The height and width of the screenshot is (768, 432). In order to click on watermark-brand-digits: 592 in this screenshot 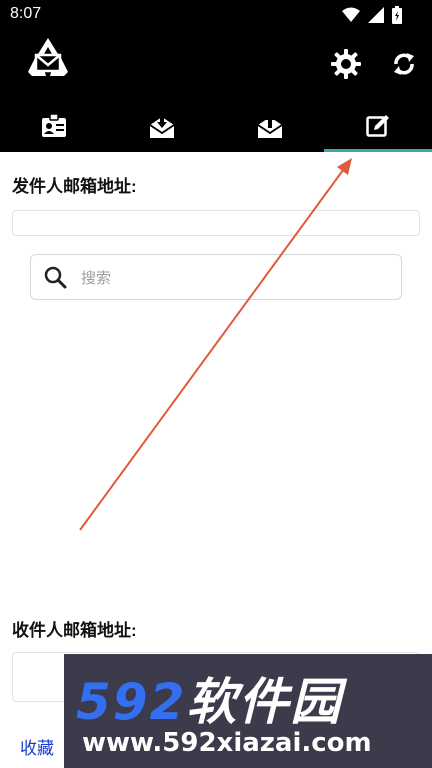, I will do `click(131, 702)`.